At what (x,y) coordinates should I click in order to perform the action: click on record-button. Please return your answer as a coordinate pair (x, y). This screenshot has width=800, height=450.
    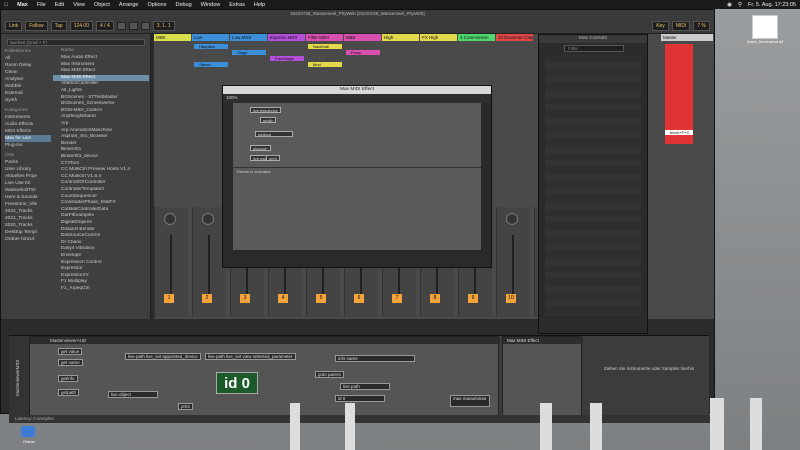
    Looking at the image, I should click on (145, 25).